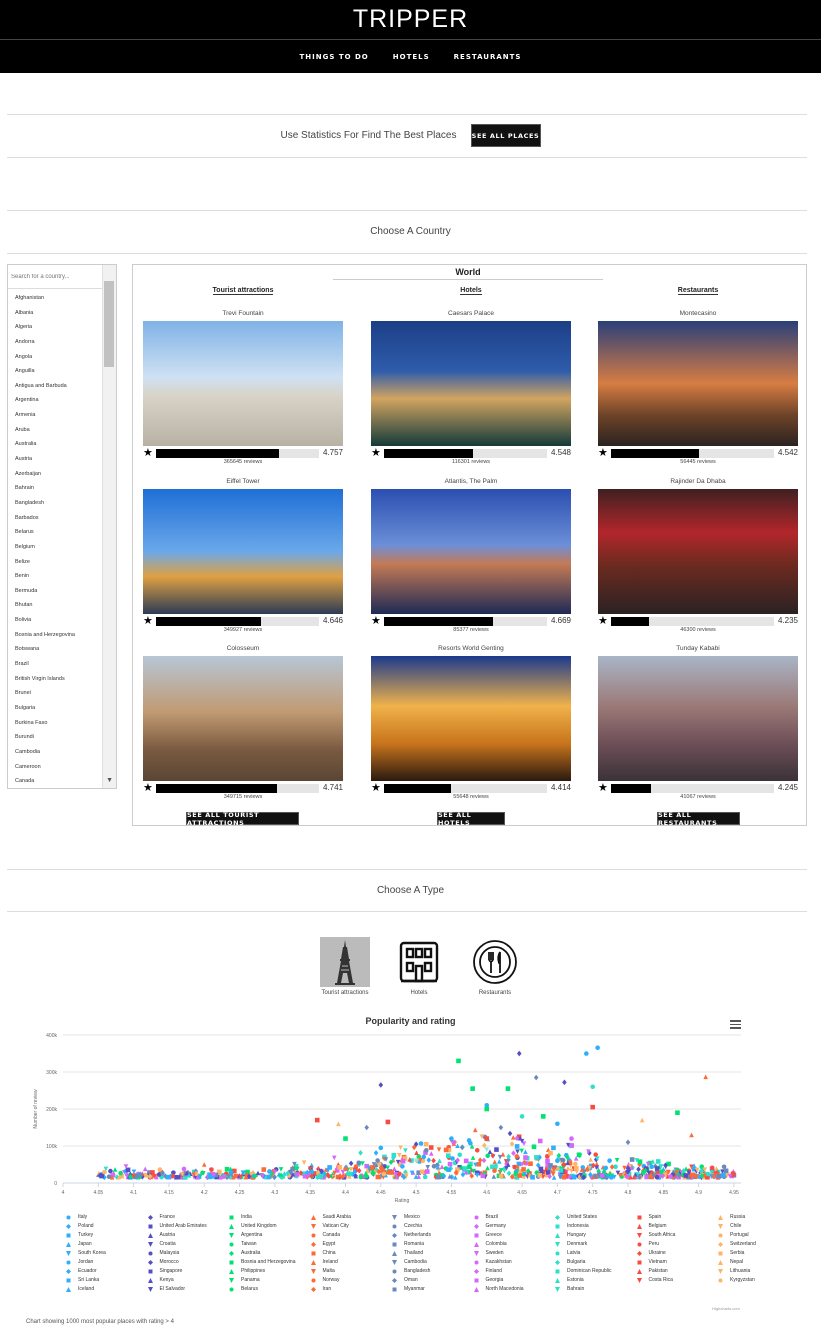 This screenshot has height=1344, width=821. I want to click on legend-item: Russia, so click(731, 1217).